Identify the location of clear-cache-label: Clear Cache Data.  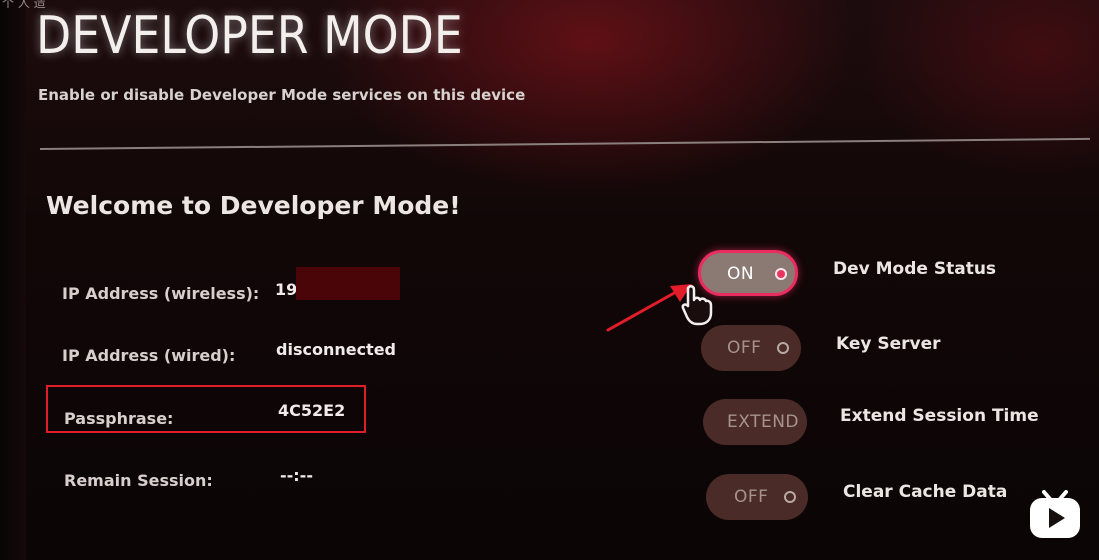
(925, 492).